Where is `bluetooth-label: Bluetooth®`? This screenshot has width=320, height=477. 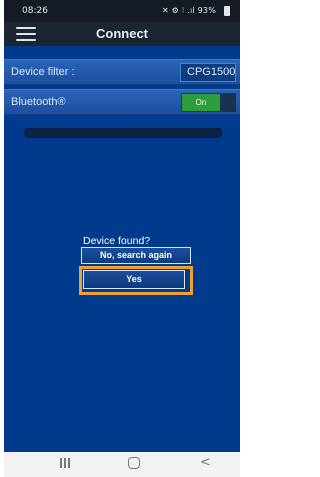 bluetooth-label: Bluetooth® is located at coordinates (38, 102).